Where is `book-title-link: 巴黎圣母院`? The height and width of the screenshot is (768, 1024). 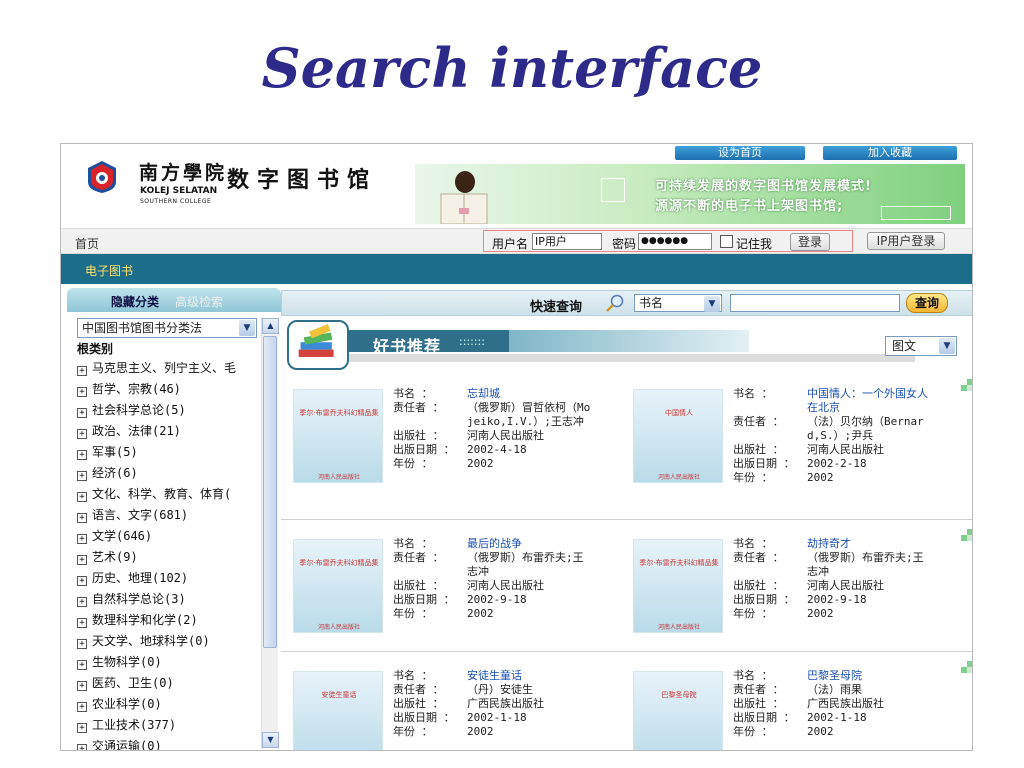 book-title-link: 巴黎圣母院 is located at coordinates (870, 676).